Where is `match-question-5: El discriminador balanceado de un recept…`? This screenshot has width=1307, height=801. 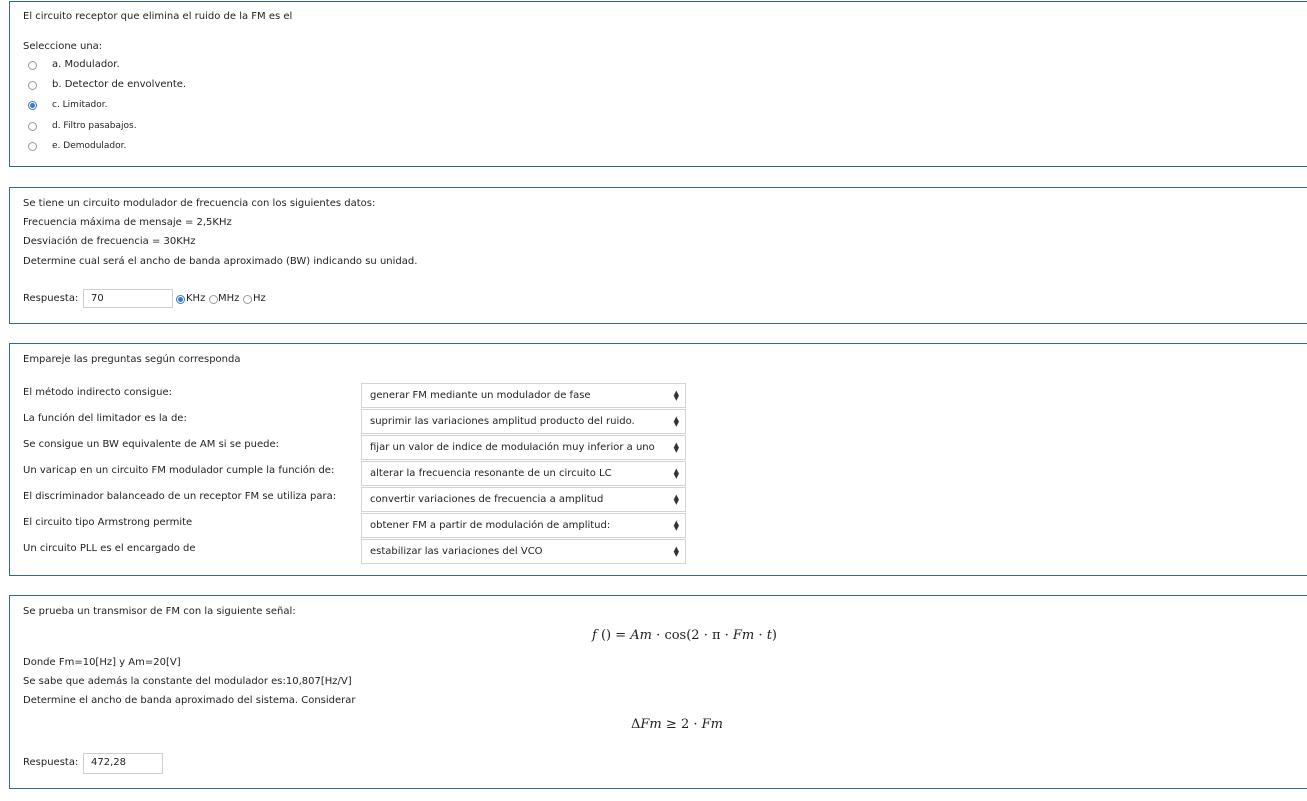 match-question-5: El discriminador balanceado de un recept… is located at coordinates (180, 496).